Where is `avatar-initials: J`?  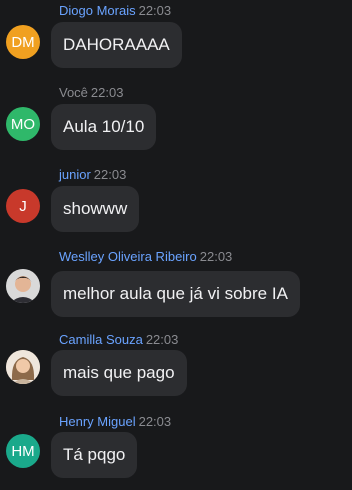
avatar-initials: J is located at coordinates (23, 206).